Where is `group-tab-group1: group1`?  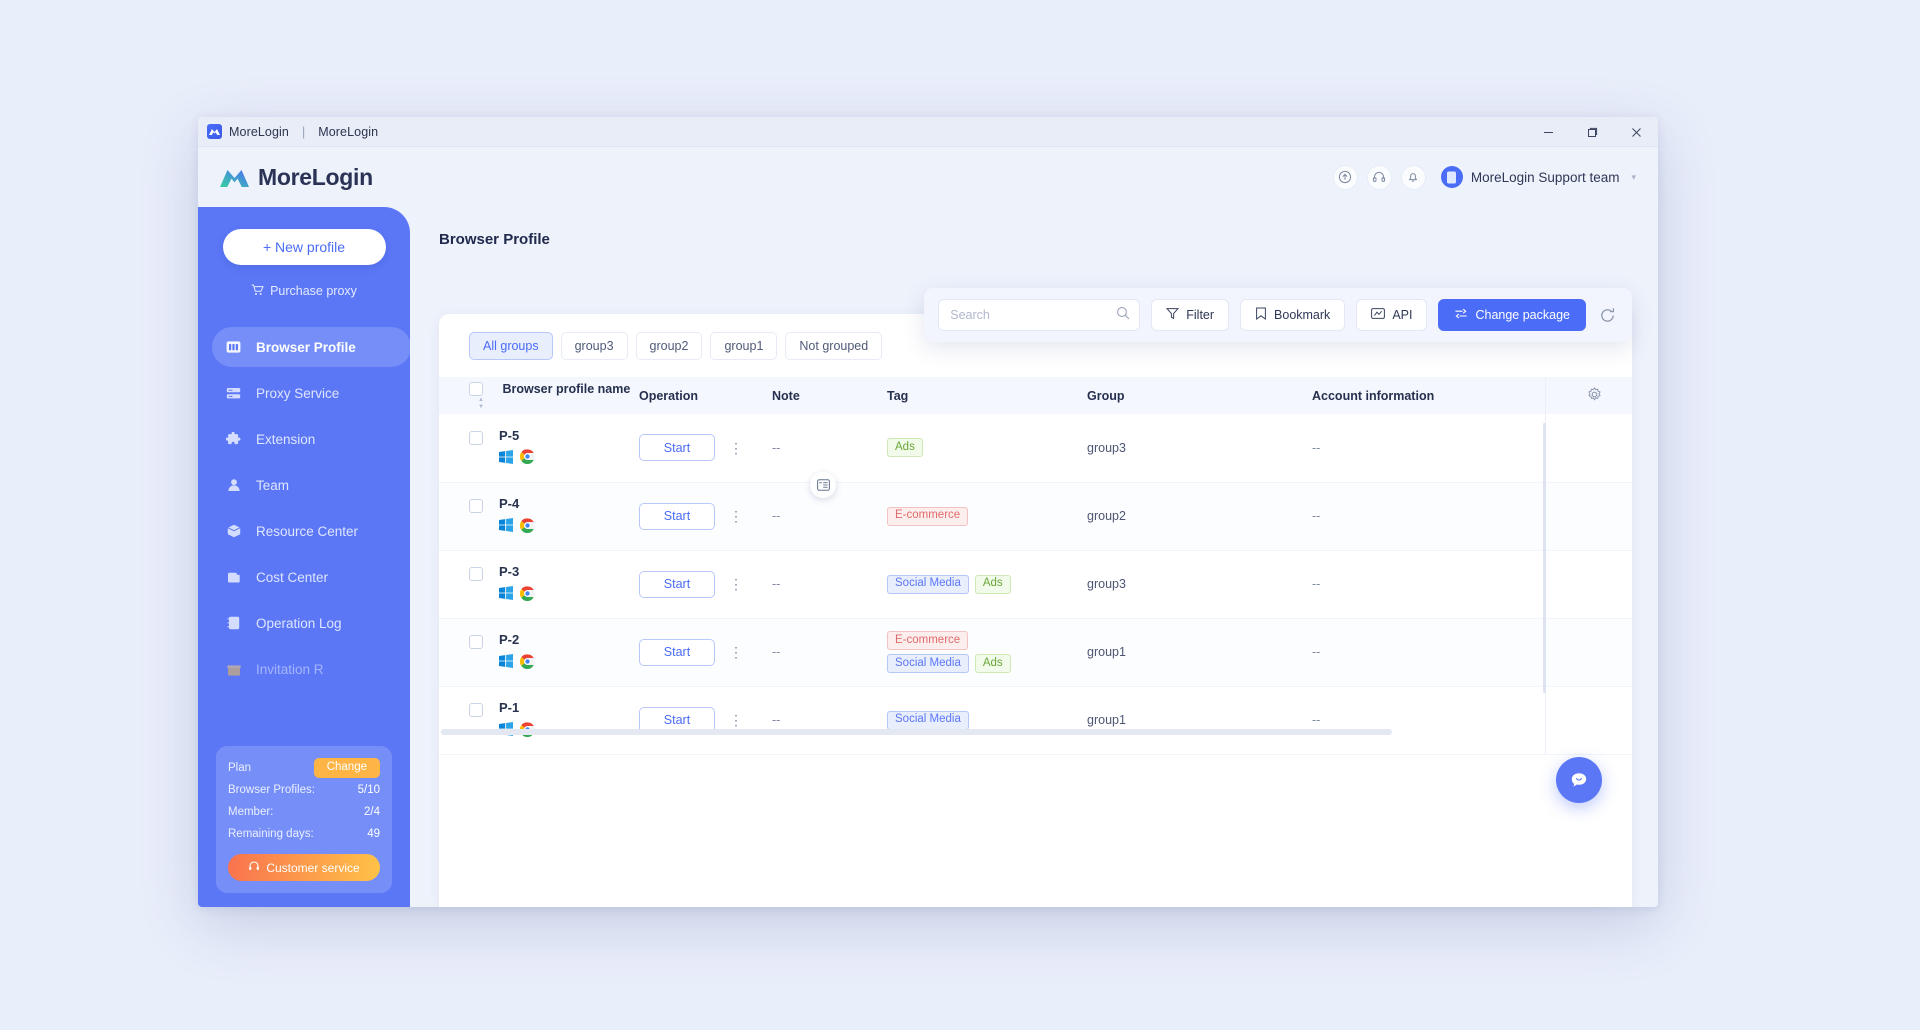
group-tab-group1: group1 is located at coordinates (744, 346).